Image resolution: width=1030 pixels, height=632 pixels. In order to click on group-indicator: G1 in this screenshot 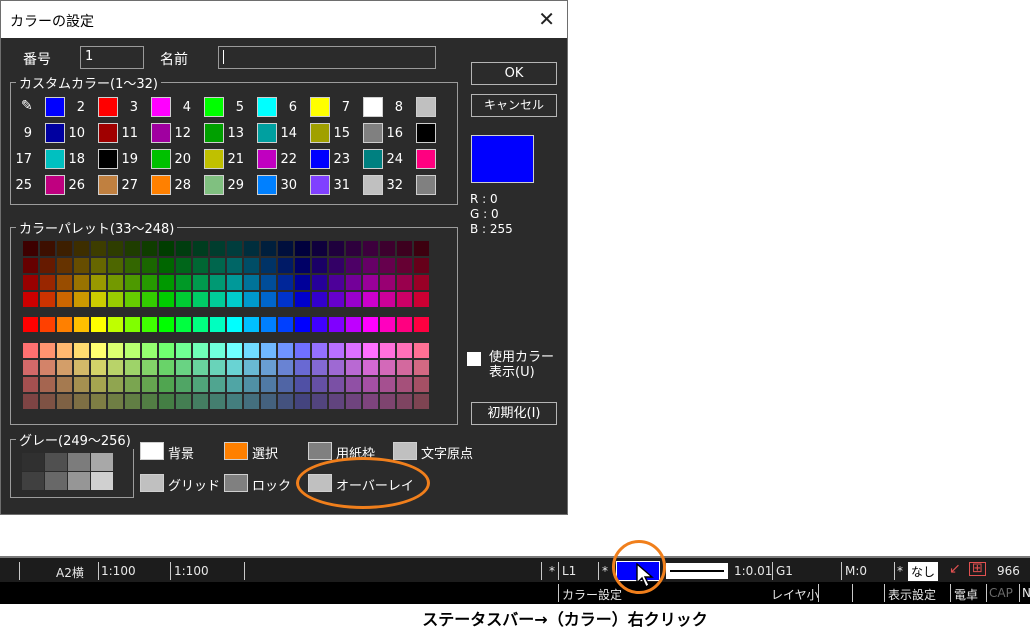, I will do `click(784, 571)`.